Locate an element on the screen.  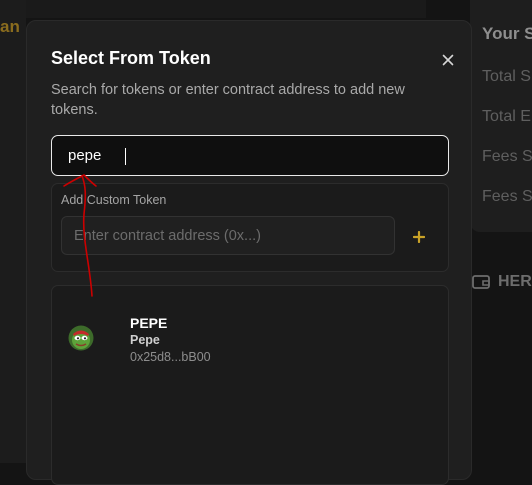
background-hero-label: HER is located at coordinates (515, 281).